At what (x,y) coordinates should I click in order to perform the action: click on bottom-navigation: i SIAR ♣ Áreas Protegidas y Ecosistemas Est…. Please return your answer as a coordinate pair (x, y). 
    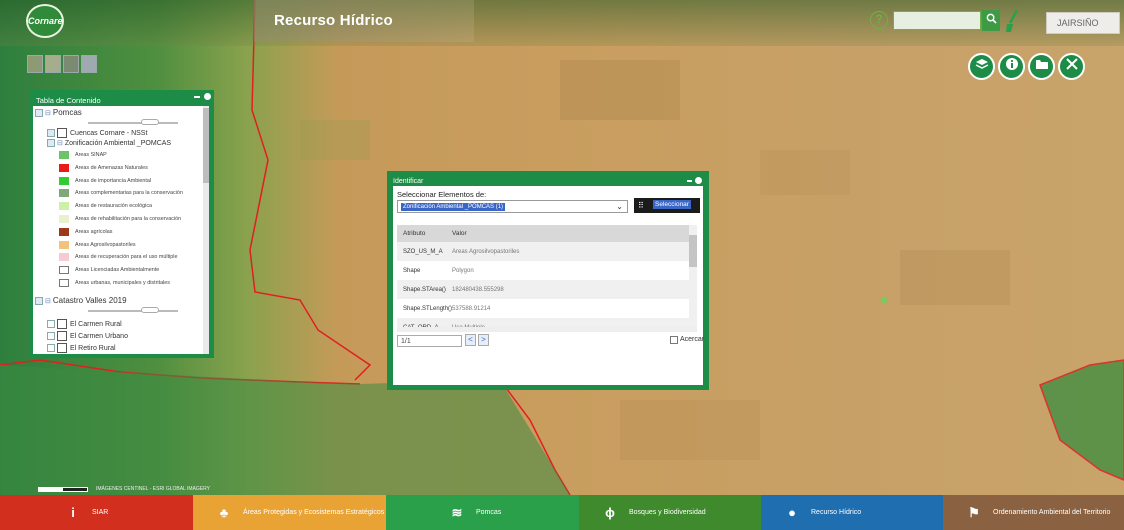
    Looking at the image, I should click on (562, 512).